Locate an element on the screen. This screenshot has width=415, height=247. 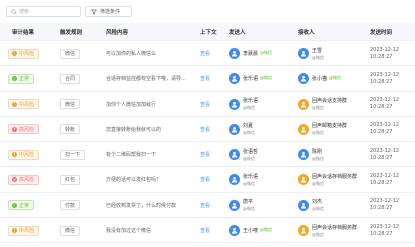
sender-name: 唐平 is located at coordinates (248, 202).